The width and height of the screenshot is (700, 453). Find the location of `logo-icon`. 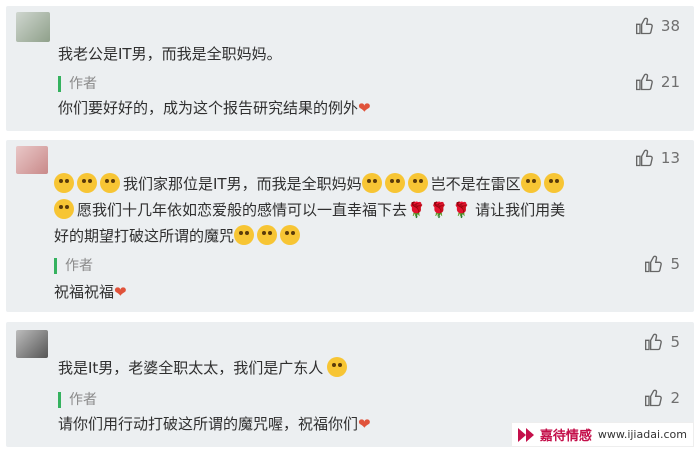

logo-icon is located at coordinates (525, 434).